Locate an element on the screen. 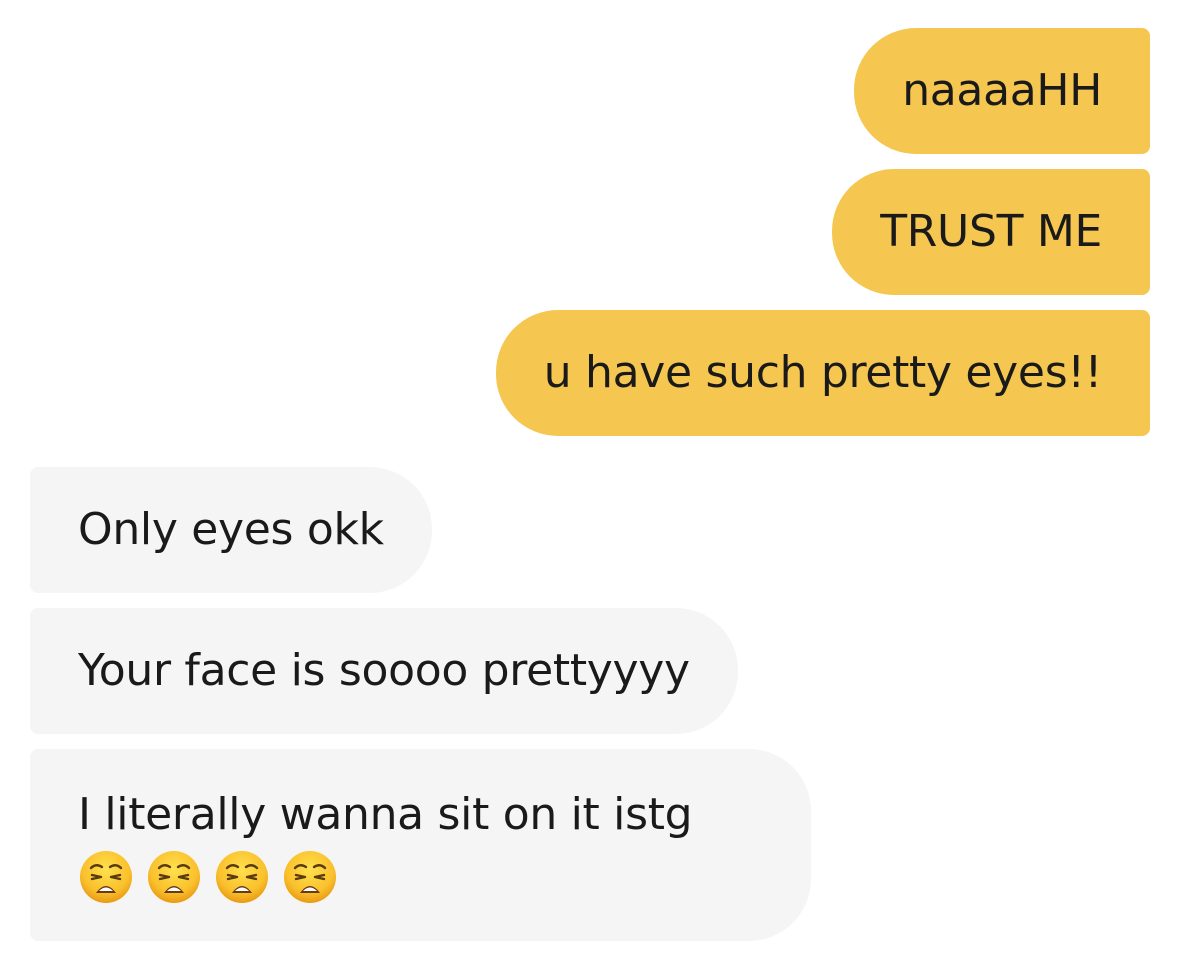  message-text: naaaaHH is located at coordinates (1002, 90).